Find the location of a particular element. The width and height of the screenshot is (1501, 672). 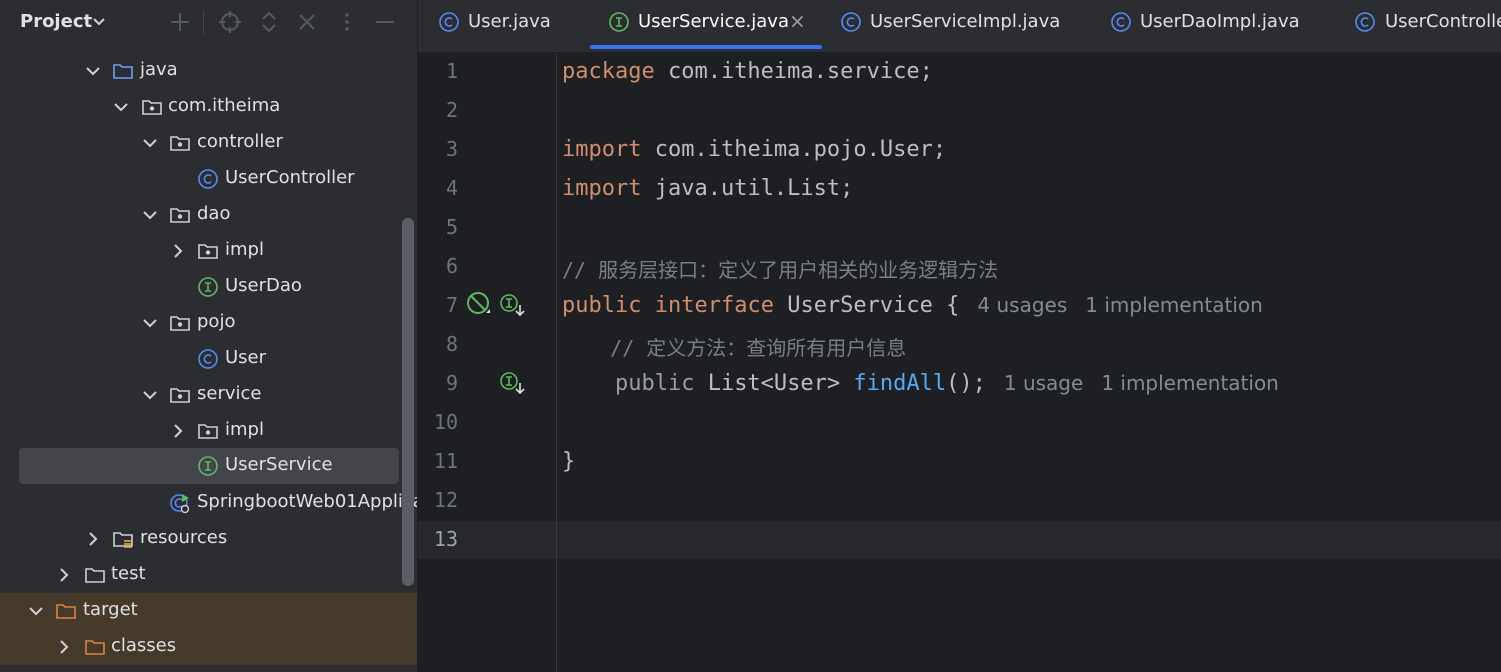

tab-userserviceimpl-java: UserServiceImpl.java is located at coordinates (957, 26).